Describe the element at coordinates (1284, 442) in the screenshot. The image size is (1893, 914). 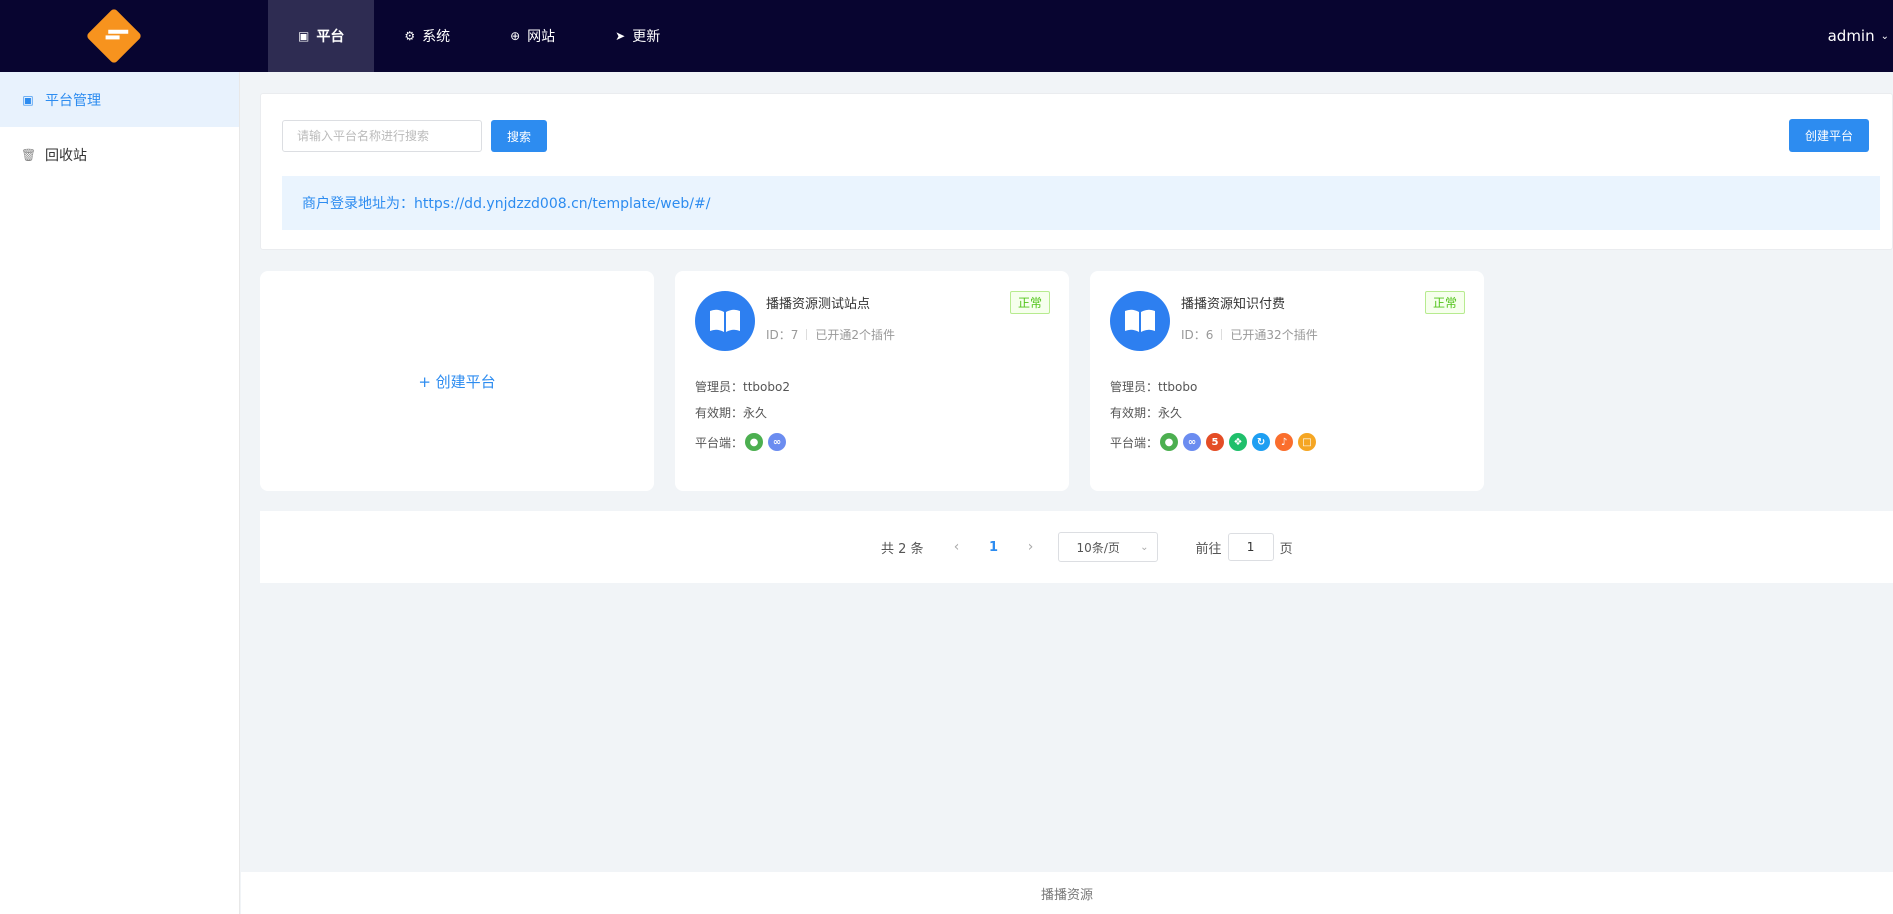
I see `douyin-icon: ♪` at that location.